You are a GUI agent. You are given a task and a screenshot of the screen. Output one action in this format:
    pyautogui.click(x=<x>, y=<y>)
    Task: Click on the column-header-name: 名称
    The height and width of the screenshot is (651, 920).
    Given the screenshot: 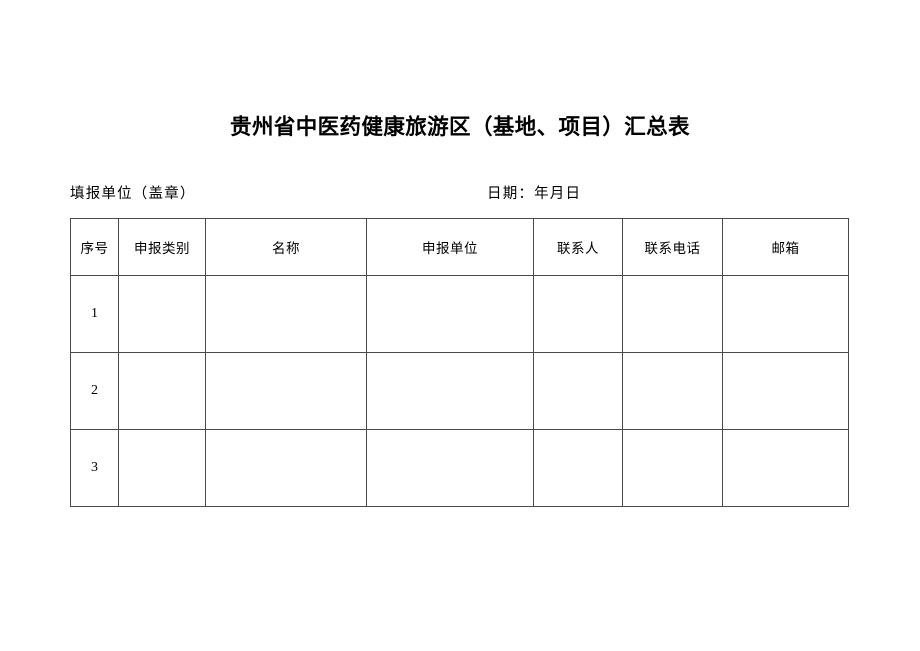 What is the action you would take?
    pyautogui.click(x=286, y=247)
    